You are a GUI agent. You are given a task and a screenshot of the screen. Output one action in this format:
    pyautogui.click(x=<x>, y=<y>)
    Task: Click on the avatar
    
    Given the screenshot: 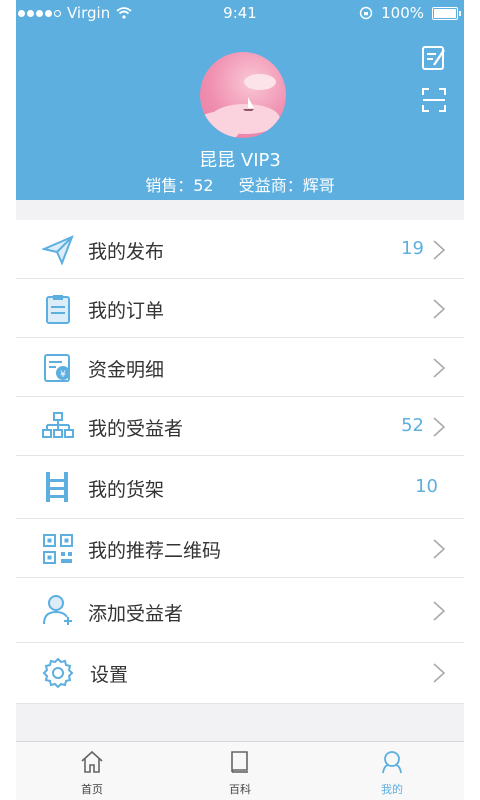 What is the action you would take?
    pyautogui.click(x=243, y=95)
    